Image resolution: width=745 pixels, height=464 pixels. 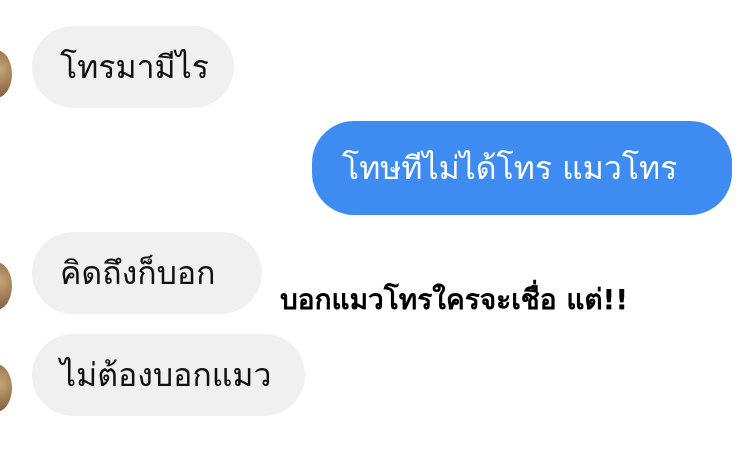 I want to click on overlay-caption: บอกแมวโทรใครจะเชื่อ แต่!!, so click(x=454, y=299).